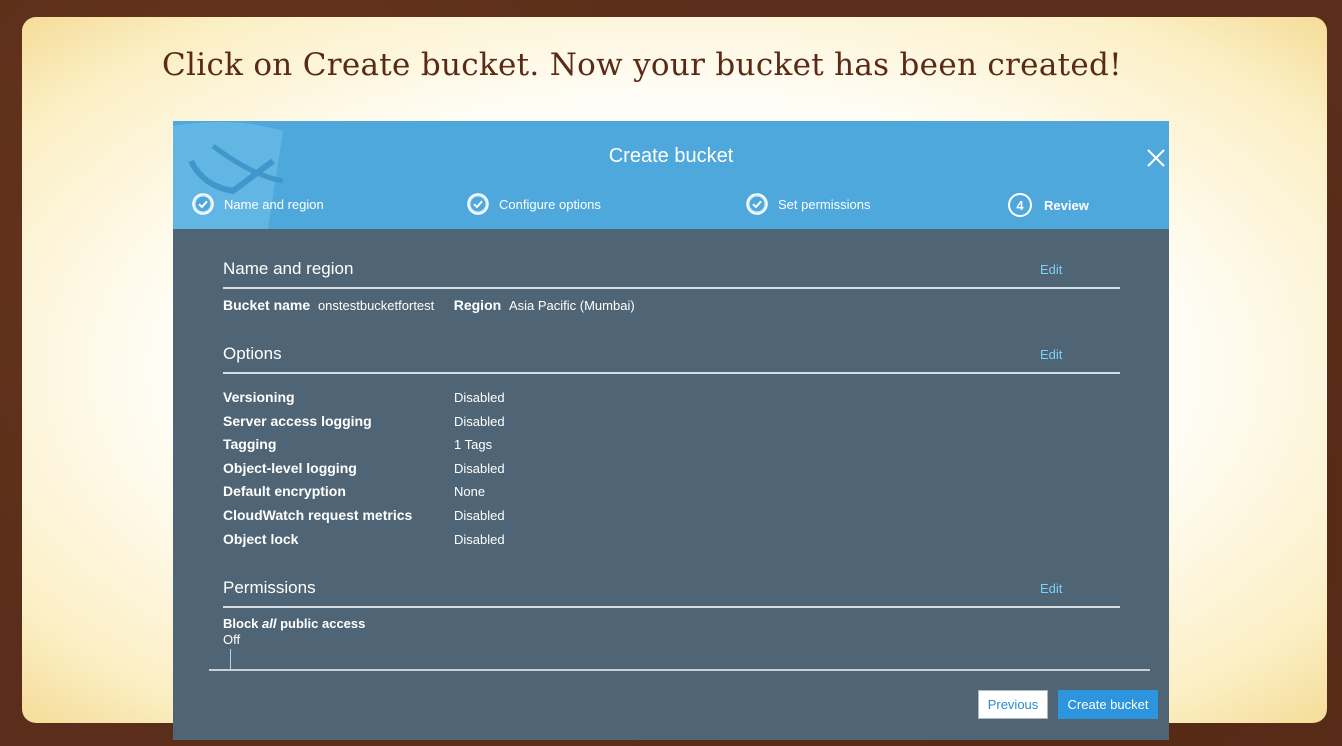 This screenshot has height=746, width=1342. I want to click on option-label: Server access logging, so click(297, 421).